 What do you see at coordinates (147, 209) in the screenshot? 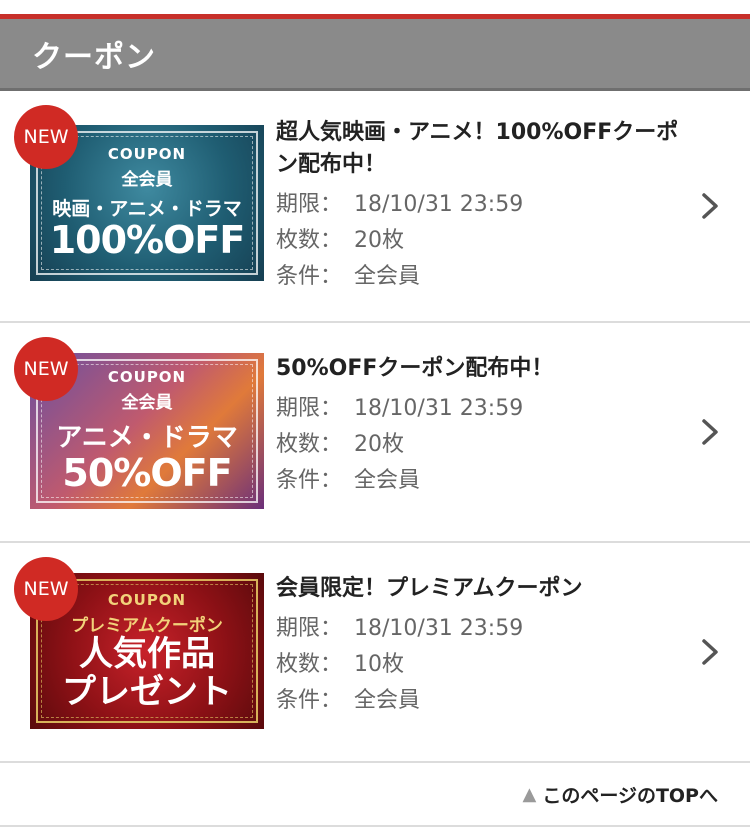
I see `banner-genre-text: 映画・アニメ・ドラマ` at bounding box center [147, 209].